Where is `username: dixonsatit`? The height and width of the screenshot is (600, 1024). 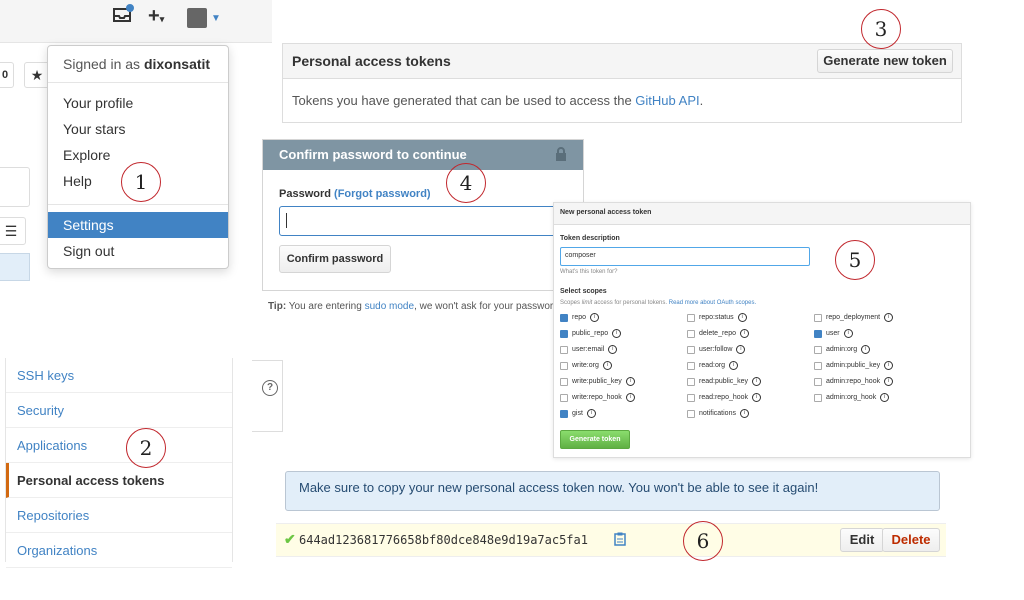
username: dixonsatit is located at coordinates (177, 64).